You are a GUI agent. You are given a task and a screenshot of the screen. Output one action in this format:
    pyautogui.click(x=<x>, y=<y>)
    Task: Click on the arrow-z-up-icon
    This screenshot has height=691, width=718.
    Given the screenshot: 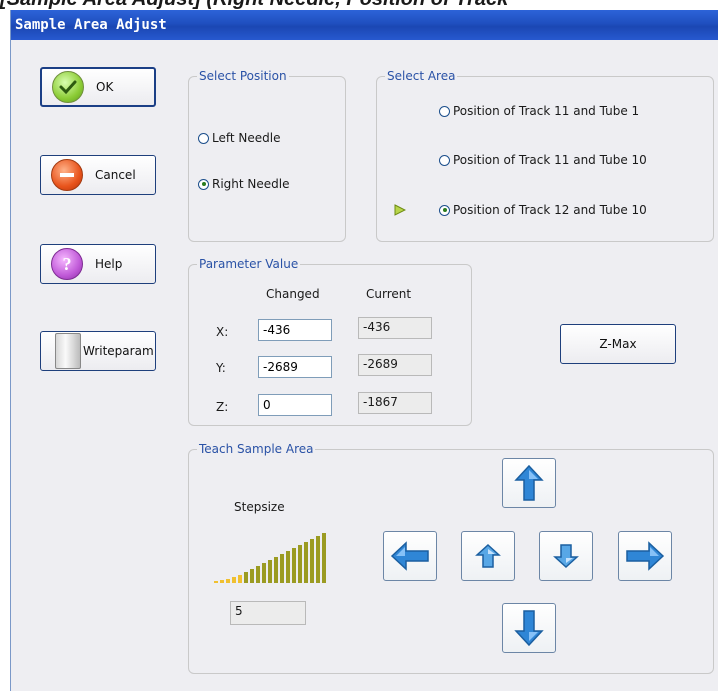 What is the action you would take?
    pyautogui.click(x=488, y=555)
    